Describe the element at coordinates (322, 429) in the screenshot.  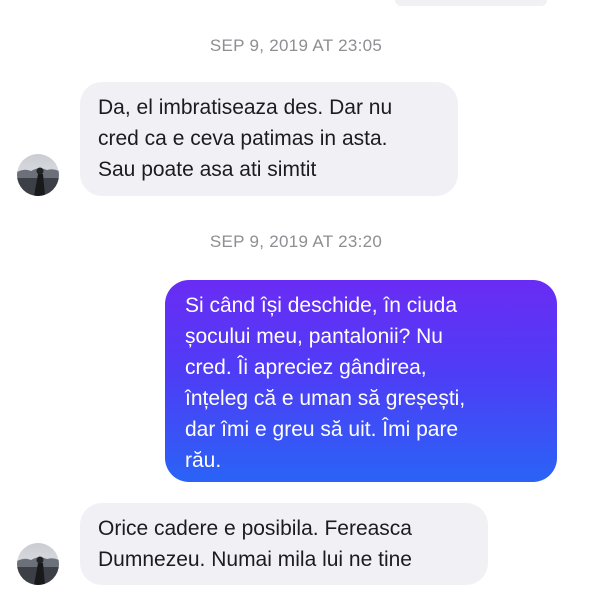
I see `message-text-line: dar îmi e greu să uit. Îmi pare` at that location.